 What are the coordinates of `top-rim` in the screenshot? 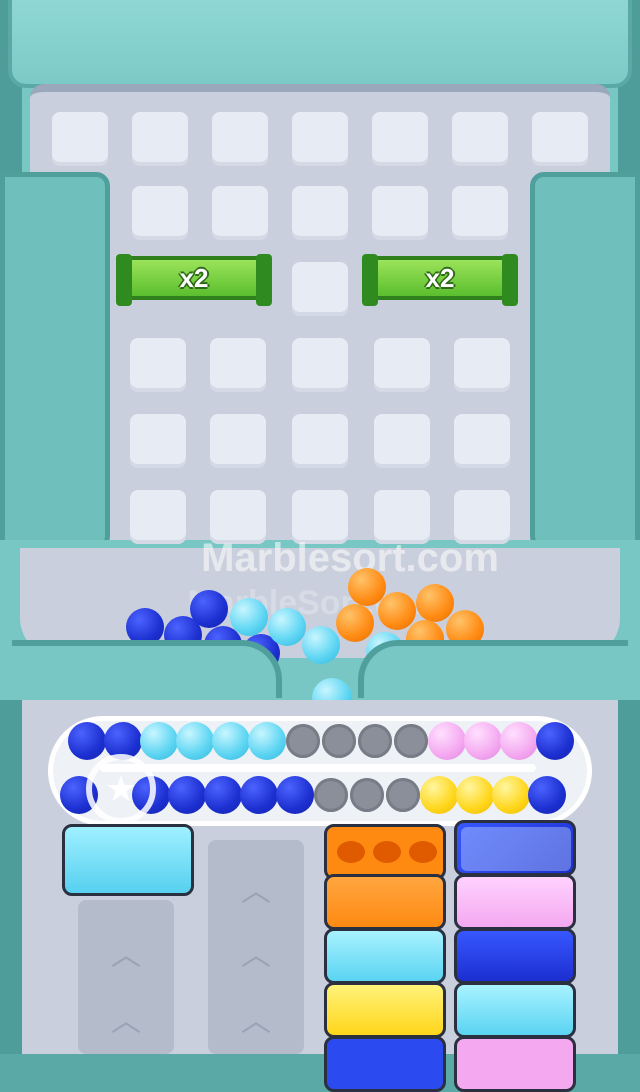 It's located at (320, 44).